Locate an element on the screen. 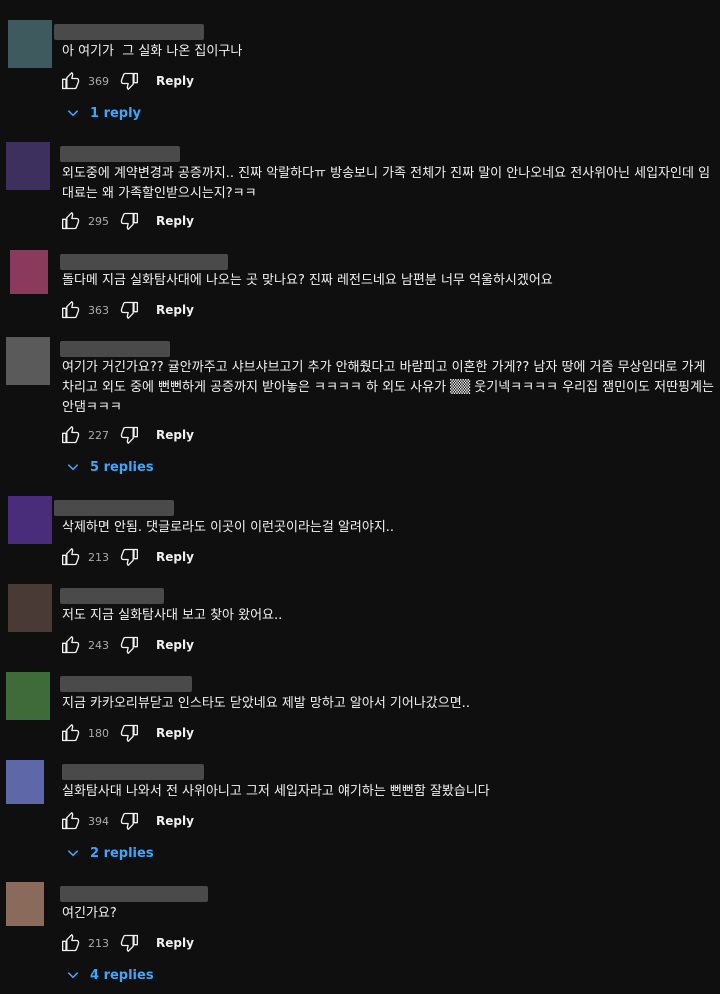 The width and height of the screenshot is (720, 994). comment-text: 삭제하면 안됨. 댓글로라도 이곳이 이런곳이라는걸 알려야지.. is located at coordinates (228, 527).